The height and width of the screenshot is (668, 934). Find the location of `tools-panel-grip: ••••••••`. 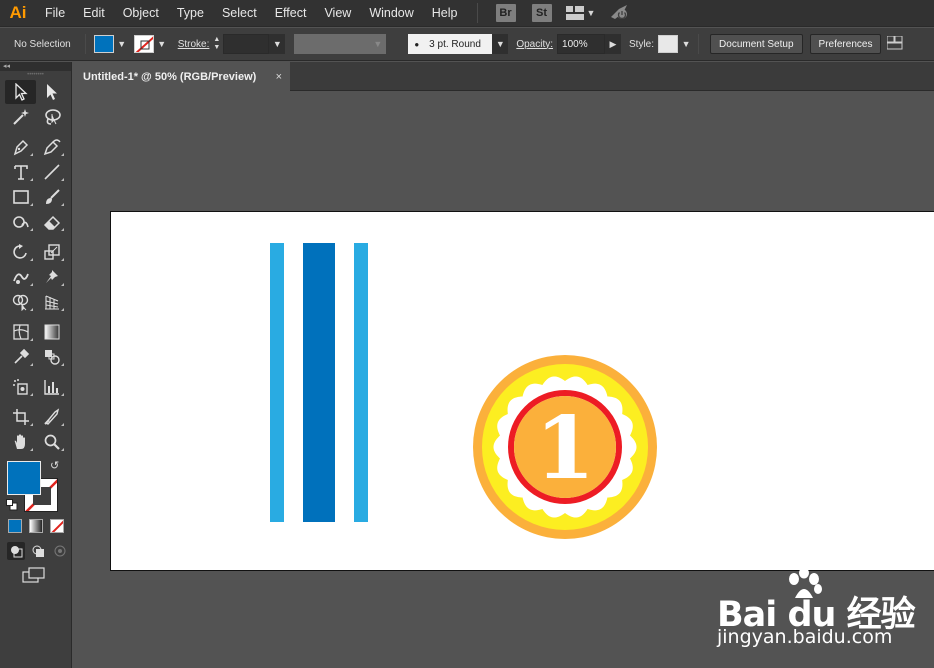

tools-panel-grip: •••••••• is located at coordinates (35, 75).